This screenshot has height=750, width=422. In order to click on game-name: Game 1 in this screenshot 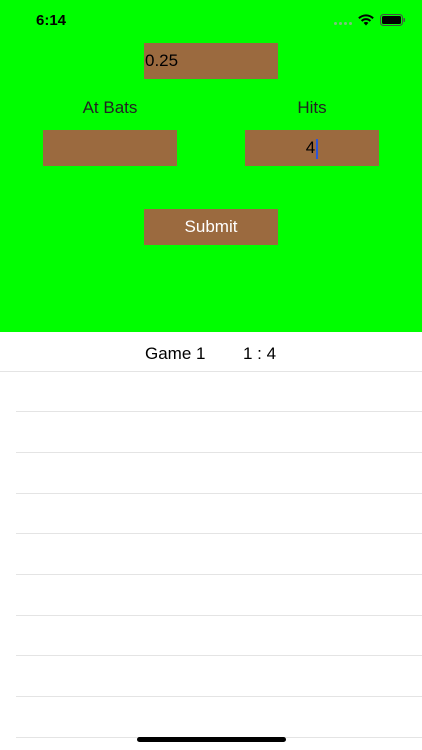, I will do `click(175, 353)`.